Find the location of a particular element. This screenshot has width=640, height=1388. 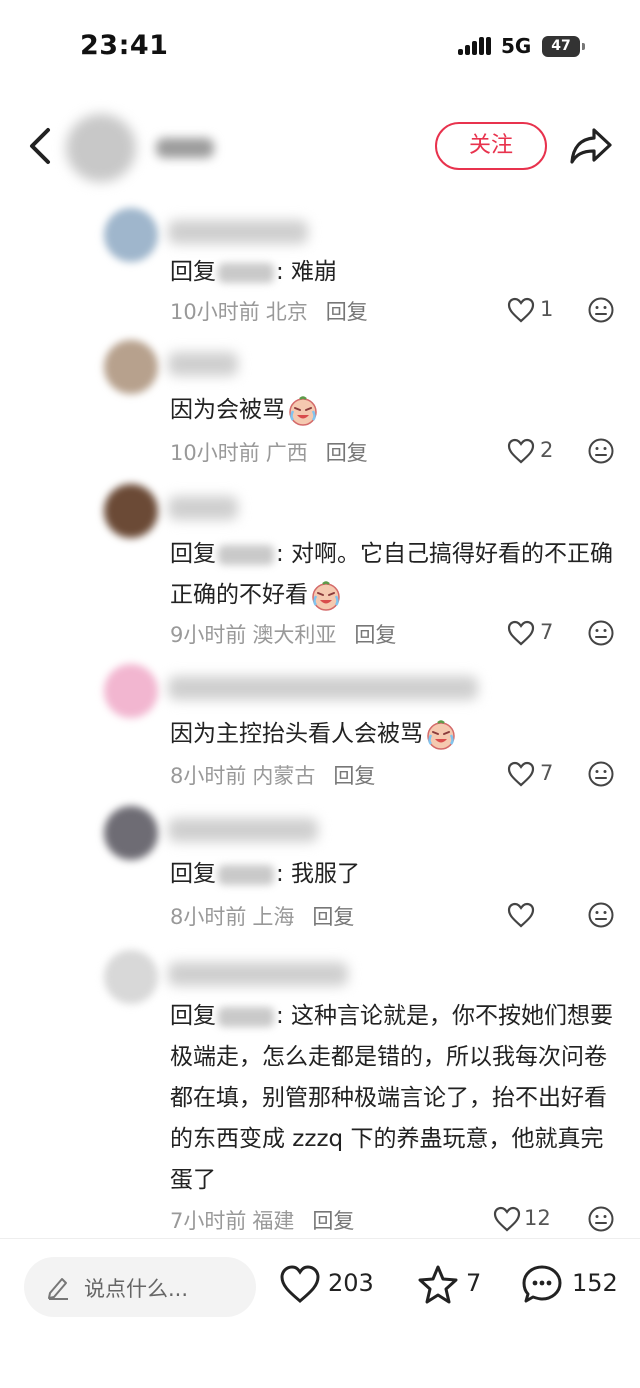

comment-location: 内蒙古 is located at coordinates (284, 776).